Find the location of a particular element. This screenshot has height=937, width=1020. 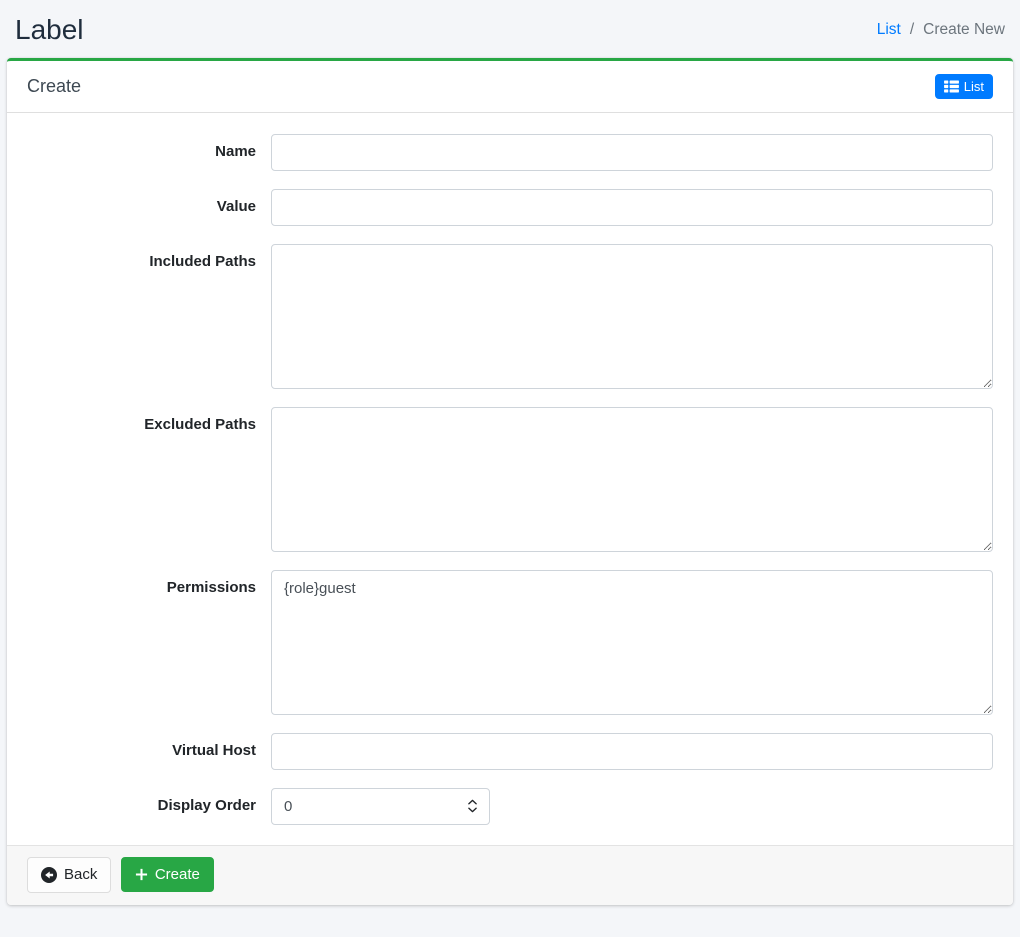

form-row-excluded-paths: Excluded Paths is located at coordinates (510, 479).